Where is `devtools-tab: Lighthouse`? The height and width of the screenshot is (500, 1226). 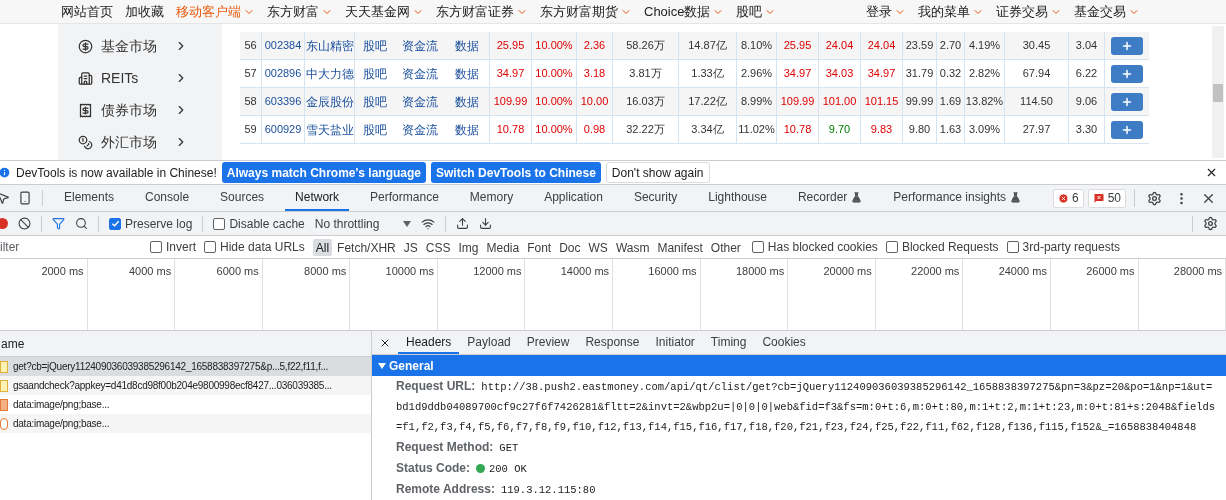
devtools-tab: Lighthouse is located at coordinates (737, 198).